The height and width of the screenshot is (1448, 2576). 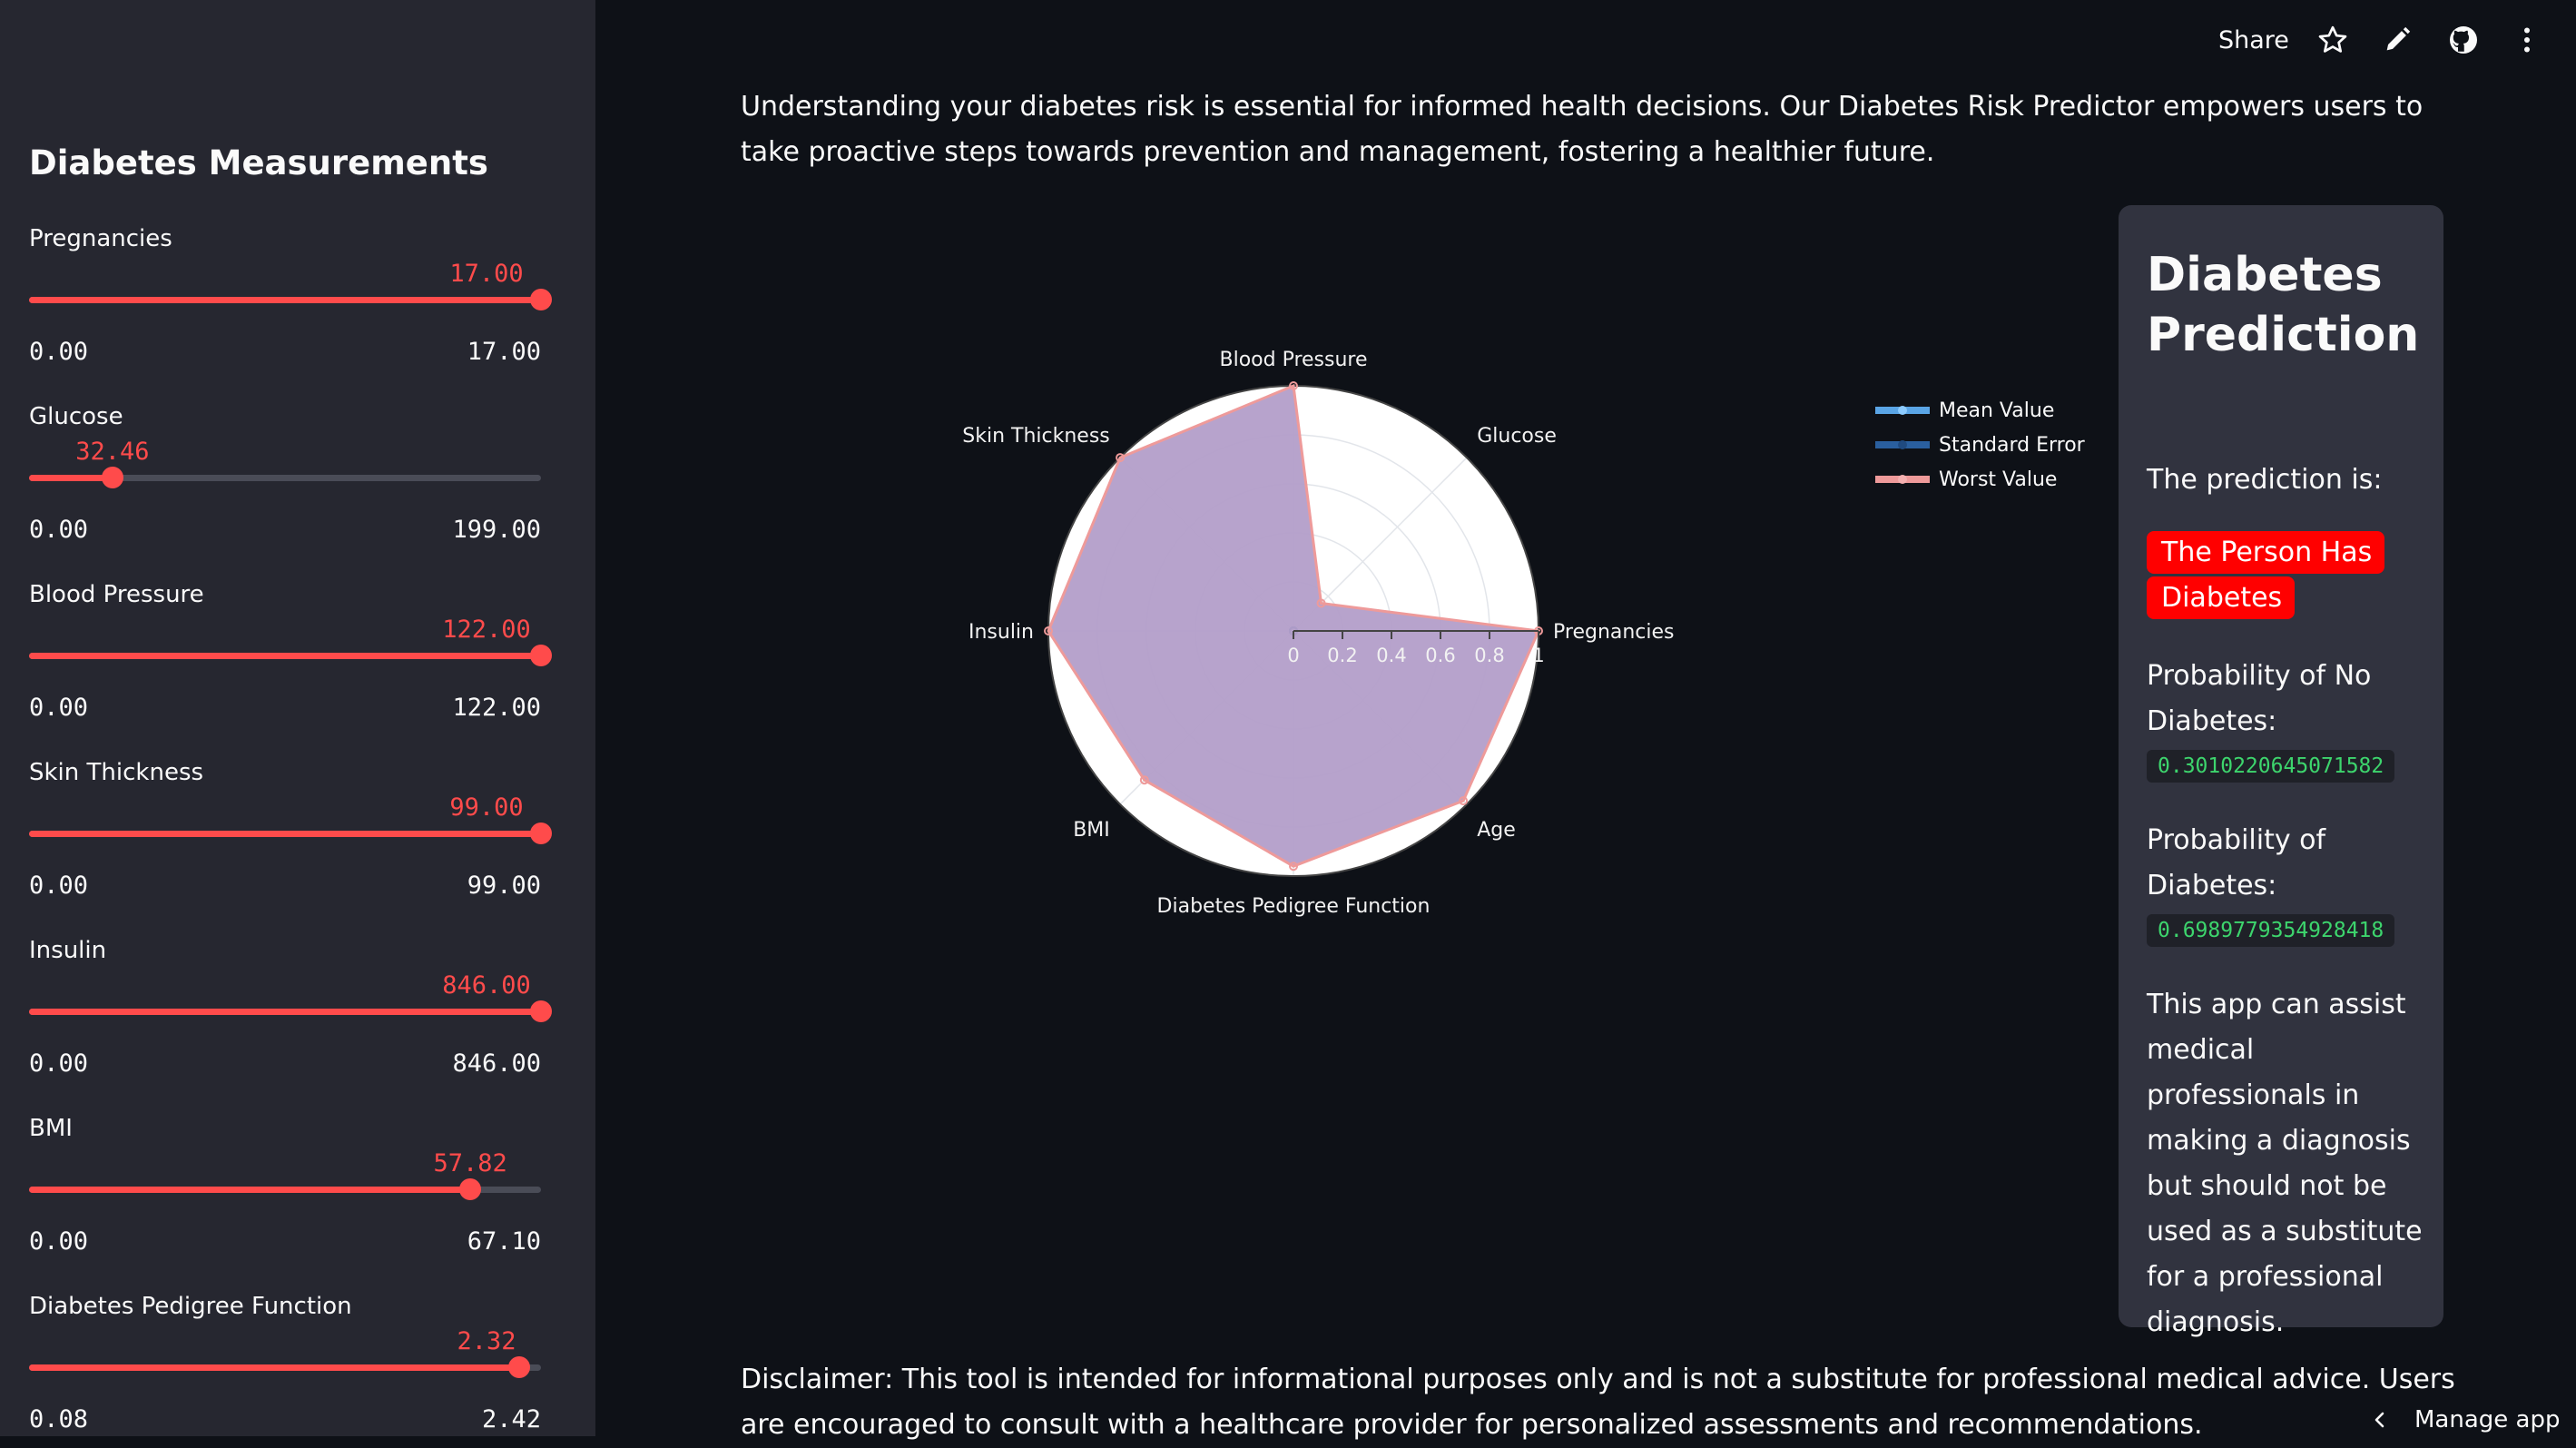 I want to click on prob-diabetes-value: 0.6989779354928418, so click(x=2271, y=930).